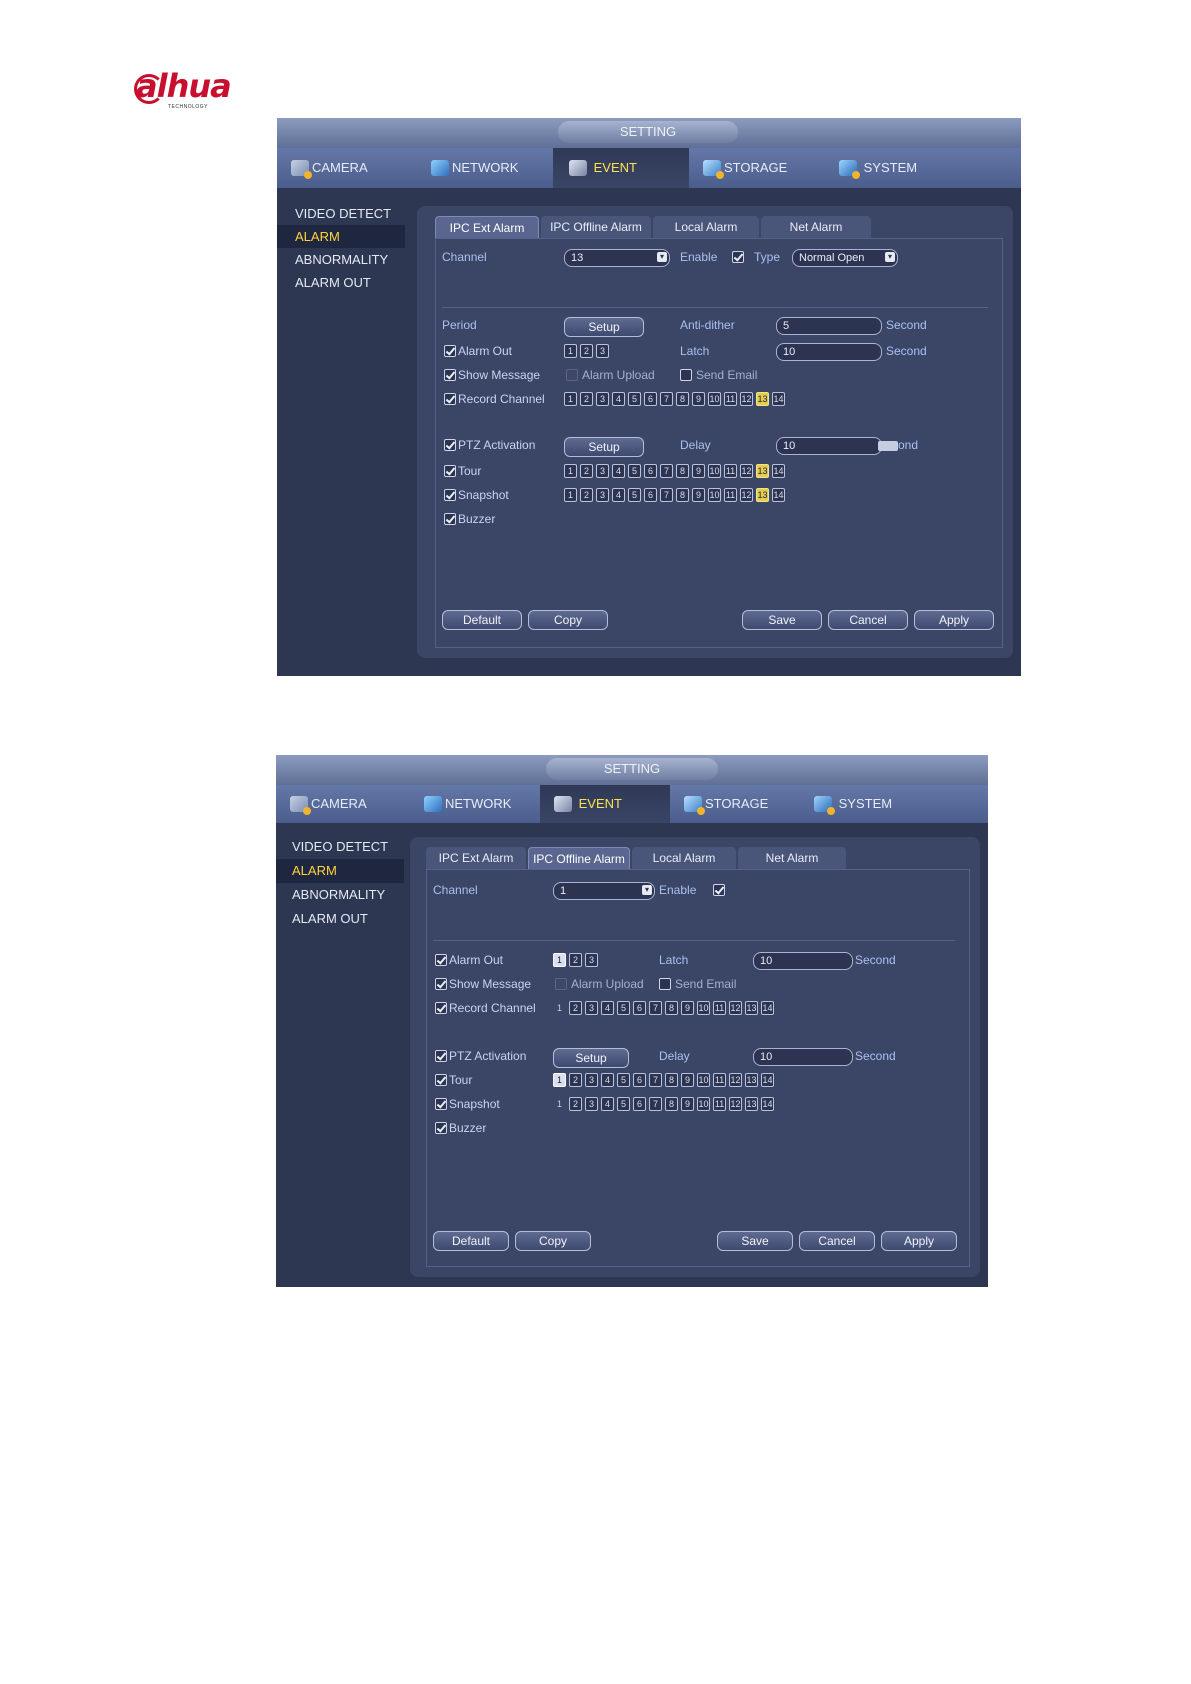  Describe the element at coordinates (671, 1080) in the screenshot. I see `tour-channel-8: 8` at that location.